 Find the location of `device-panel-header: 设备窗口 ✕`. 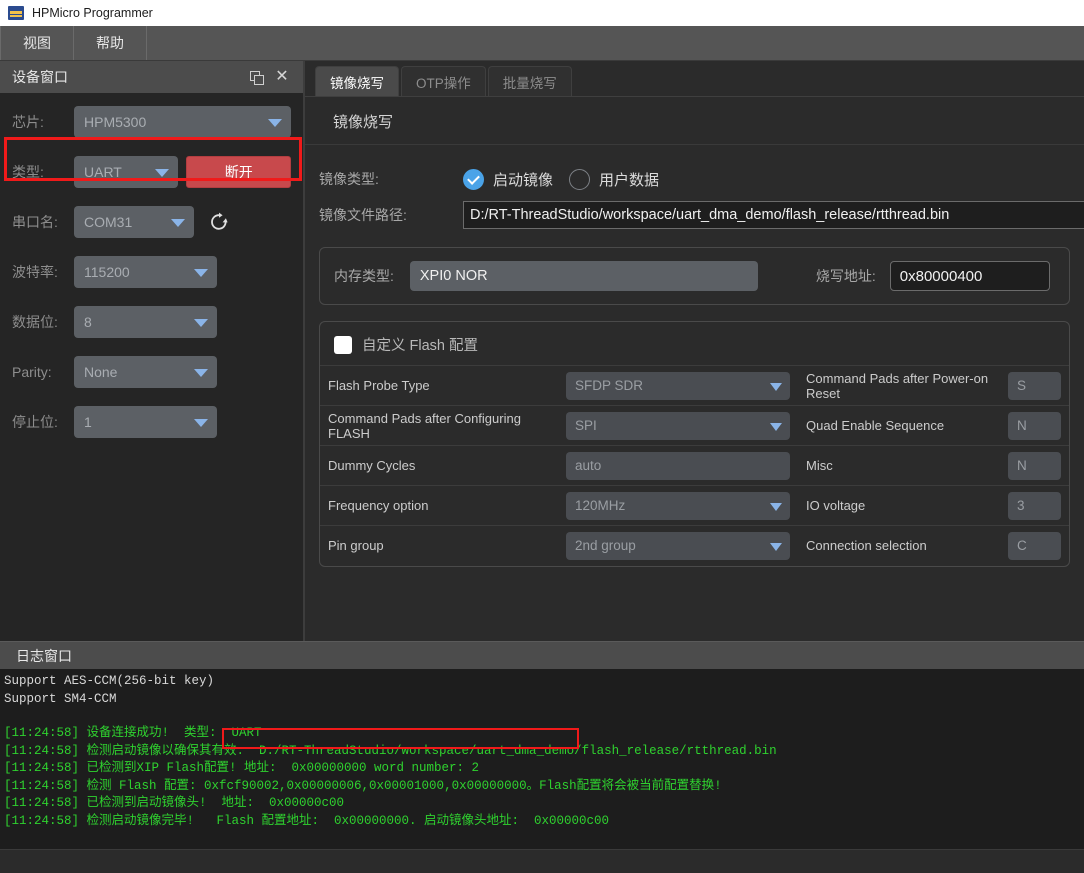

device-panel-header: 设备窗口 ✕ is located at coordinates (151, 77).